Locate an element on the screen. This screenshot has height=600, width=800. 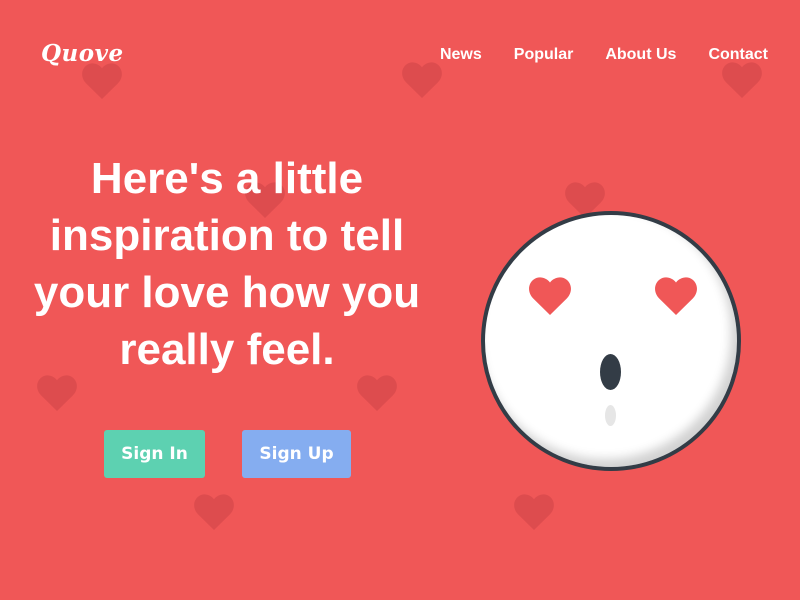
nav-item-popular: Popular is located at coordinates (544, 55).